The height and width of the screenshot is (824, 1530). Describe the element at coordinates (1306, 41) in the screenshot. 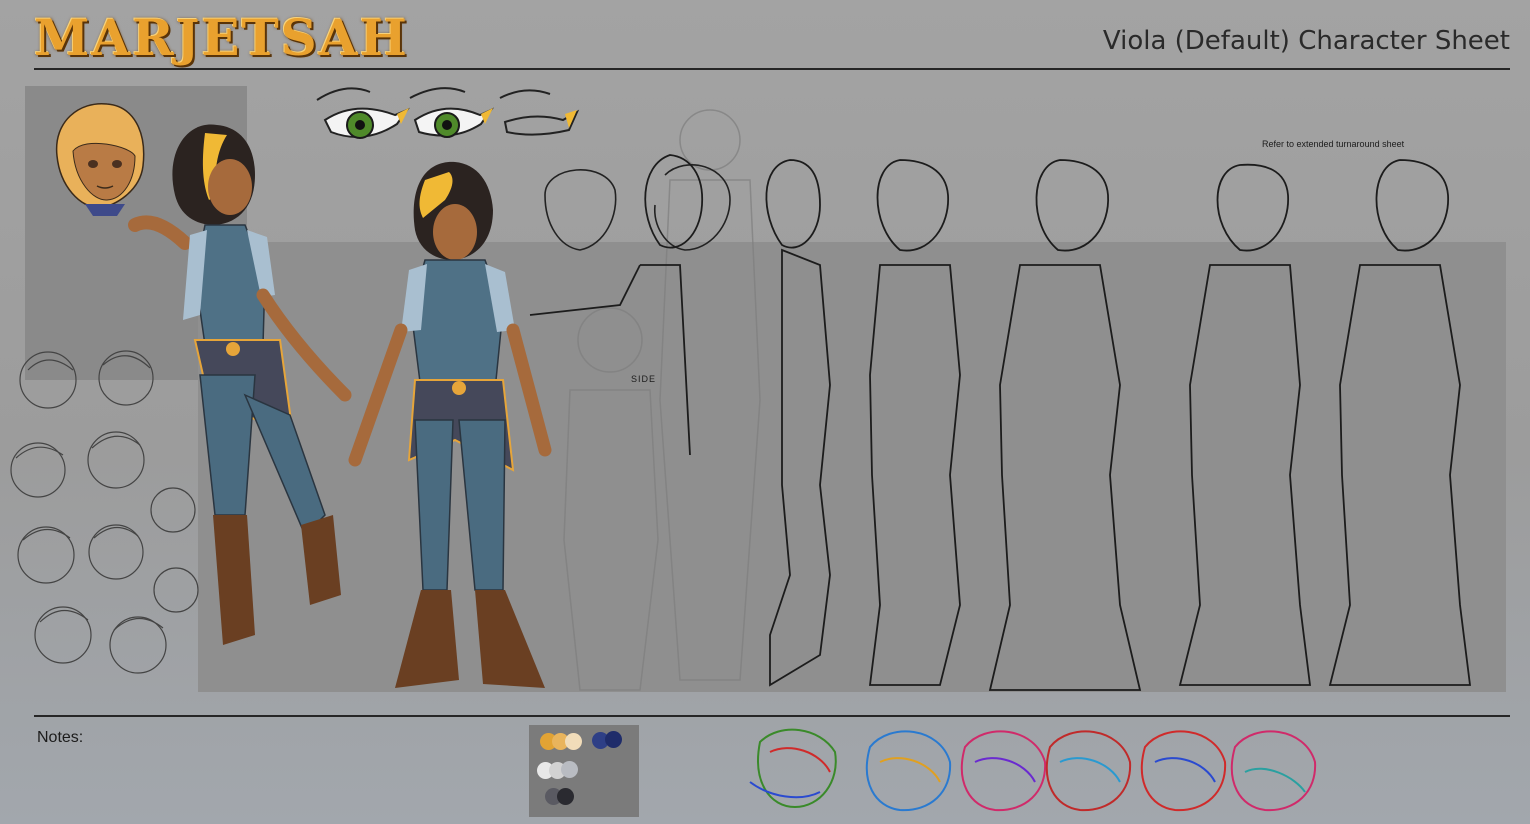

I see `sheet-title: Viola (Default) Character Sheet` at that location.